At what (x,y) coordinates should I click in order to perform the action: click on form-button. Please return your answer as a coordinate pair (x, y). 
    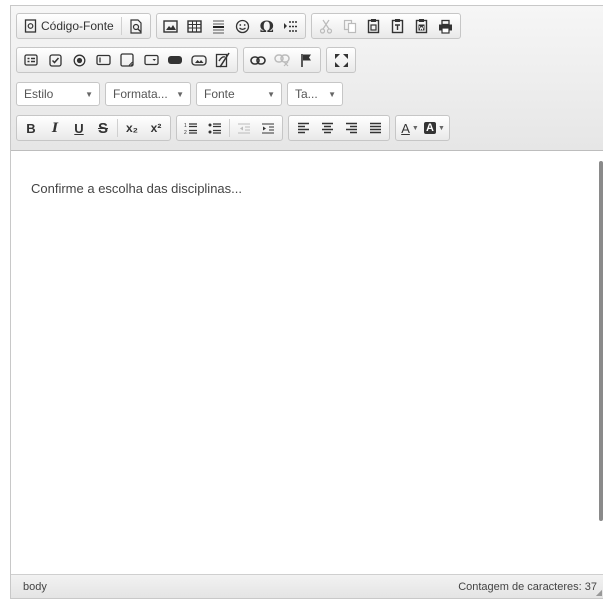
    Looking at the image, I should click on (31, 60).